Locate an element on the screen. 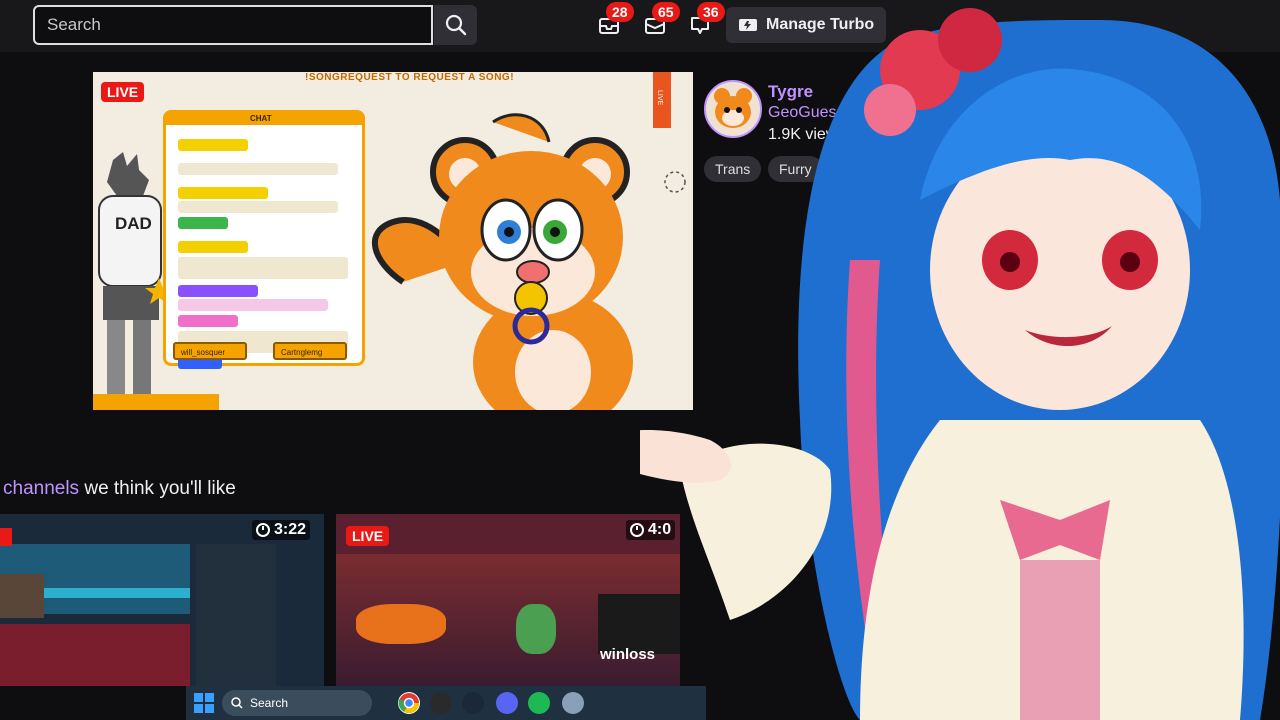 This screenshot has height=720, width=1280. inbox-badge: 28 is located at coordinates (620, 12).